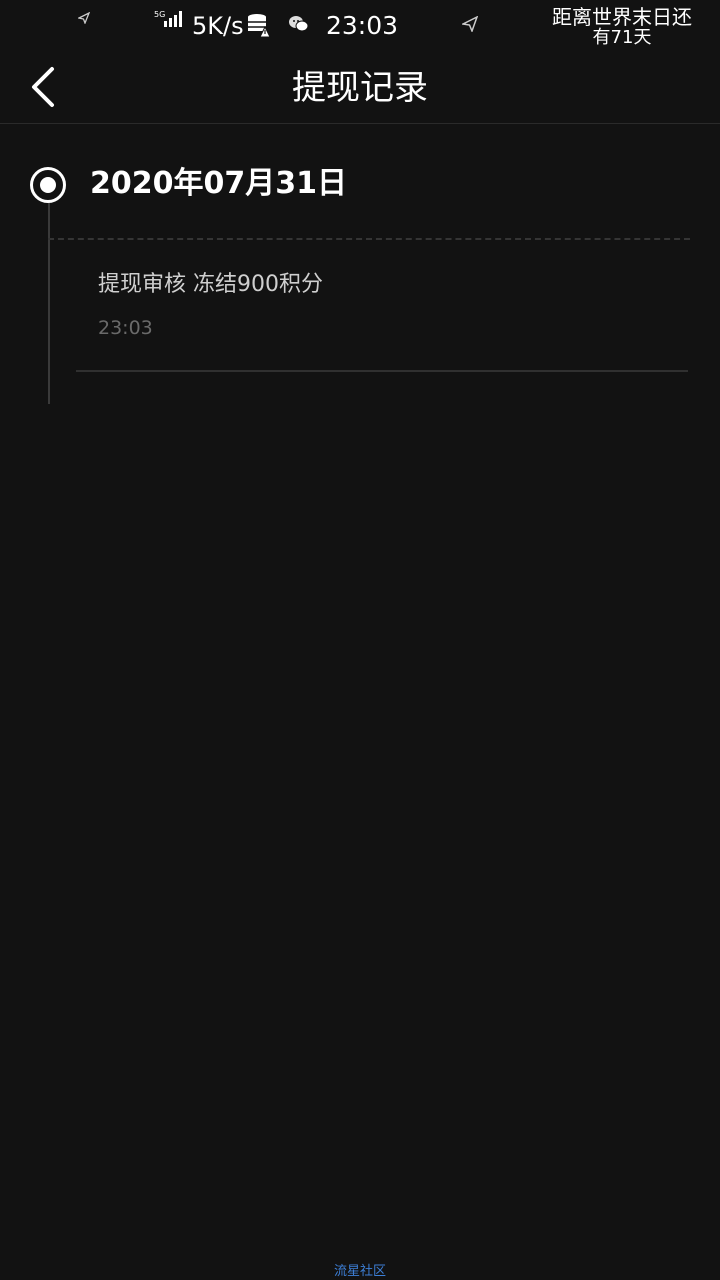 This screenshot has height=1280, width=720. What do you see at coordinates (622, 17) in the screenshot?
I see `countdown-line-1: 距离世界末日还` at bounding box center [622, 17].